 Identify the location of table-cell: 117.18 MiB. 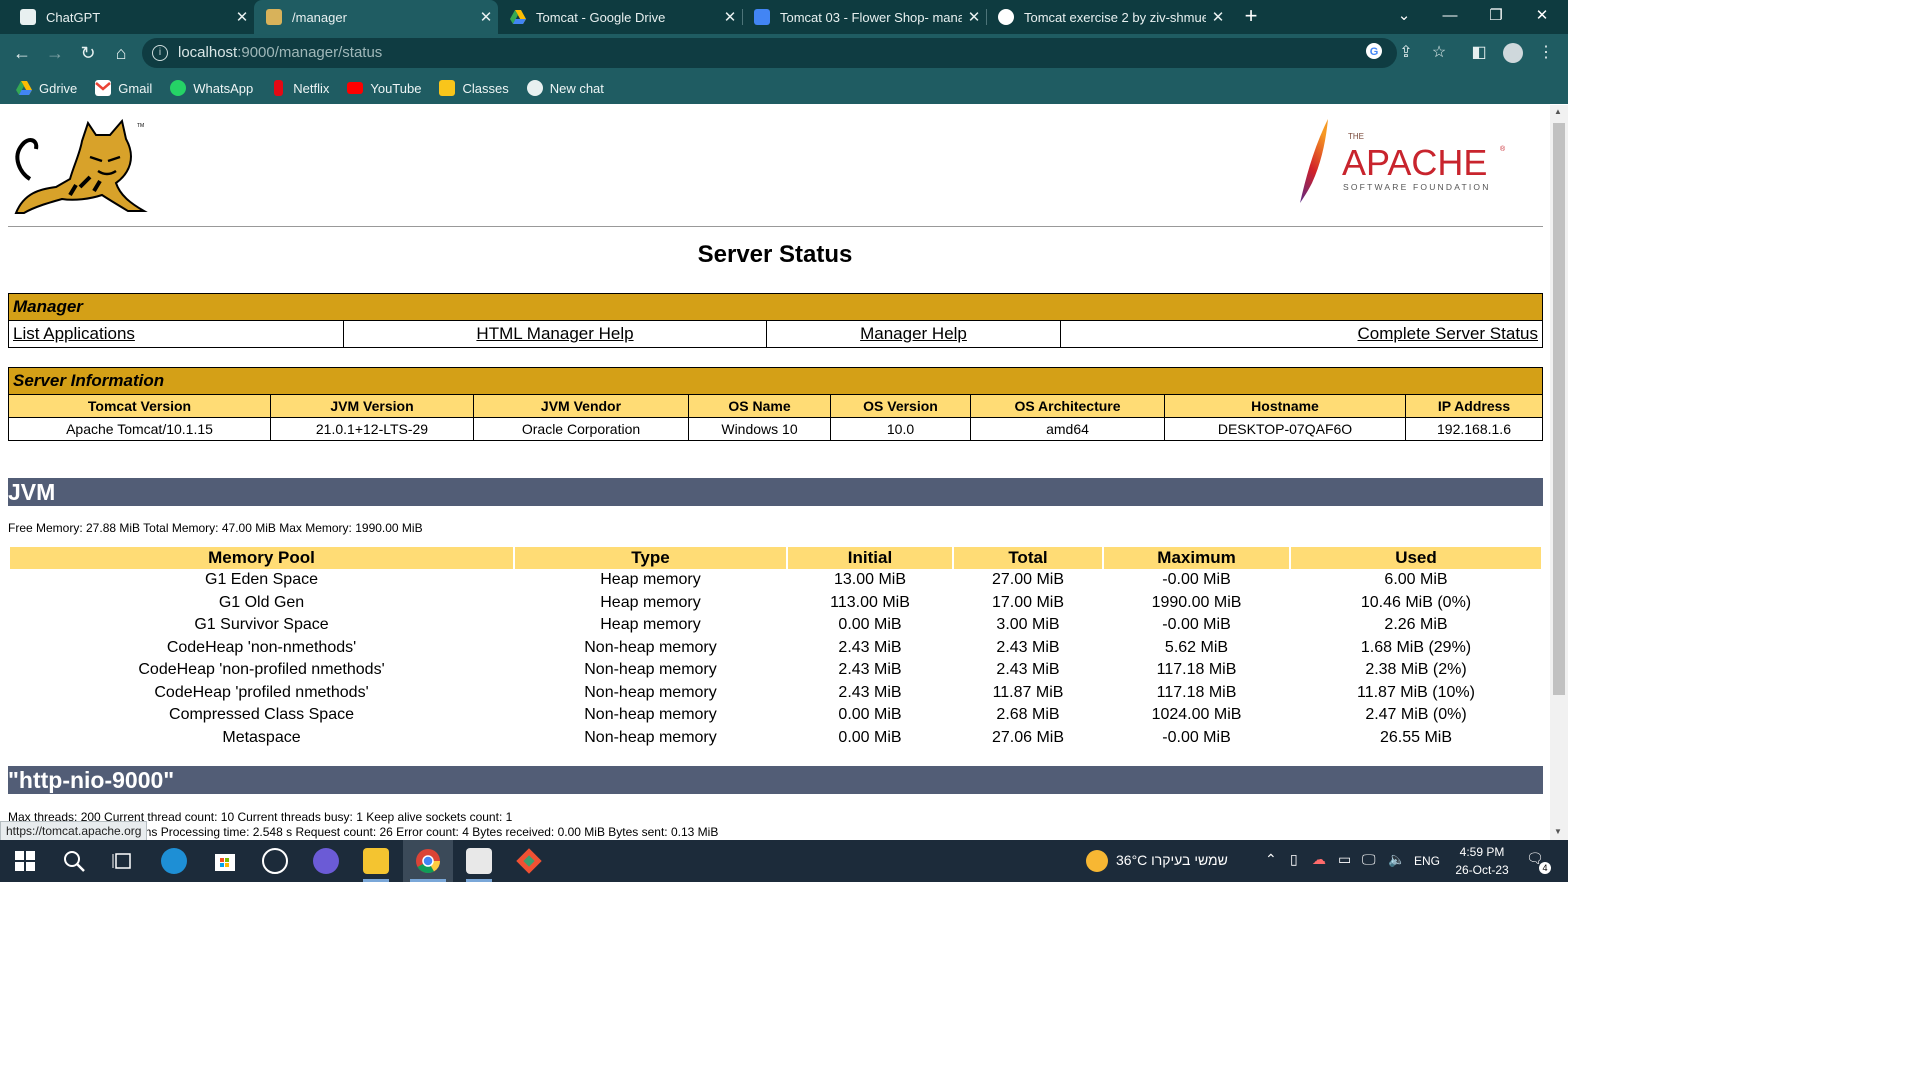
(1196, 670).